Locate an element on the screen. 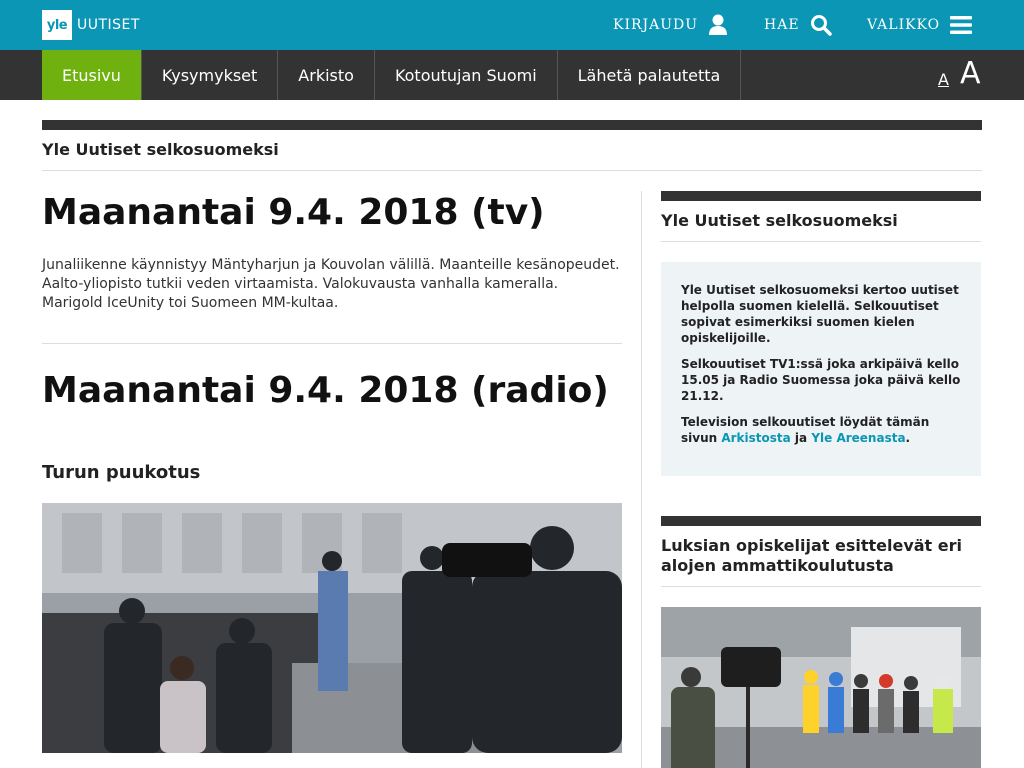  radio-headline: Maanantai 9.4. 2018 (radio) is located at coordinates (332, 391).